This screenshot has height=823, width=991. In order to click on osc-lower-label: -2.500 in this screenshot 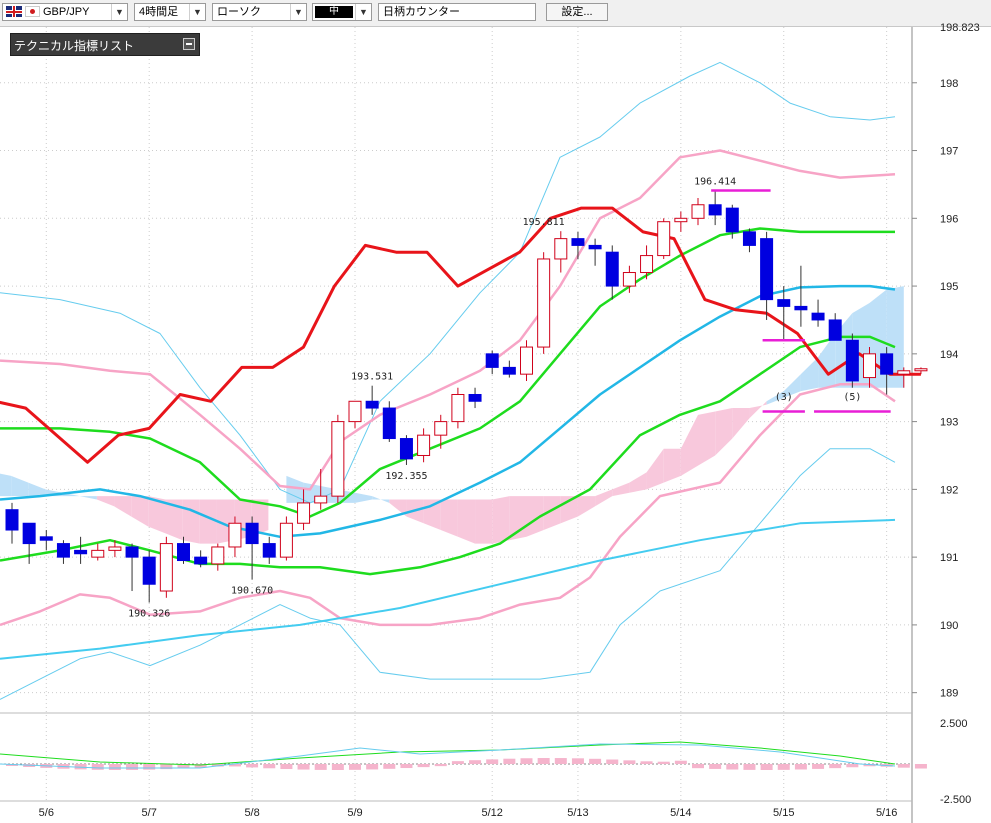, I will do `click(955, 800)`.